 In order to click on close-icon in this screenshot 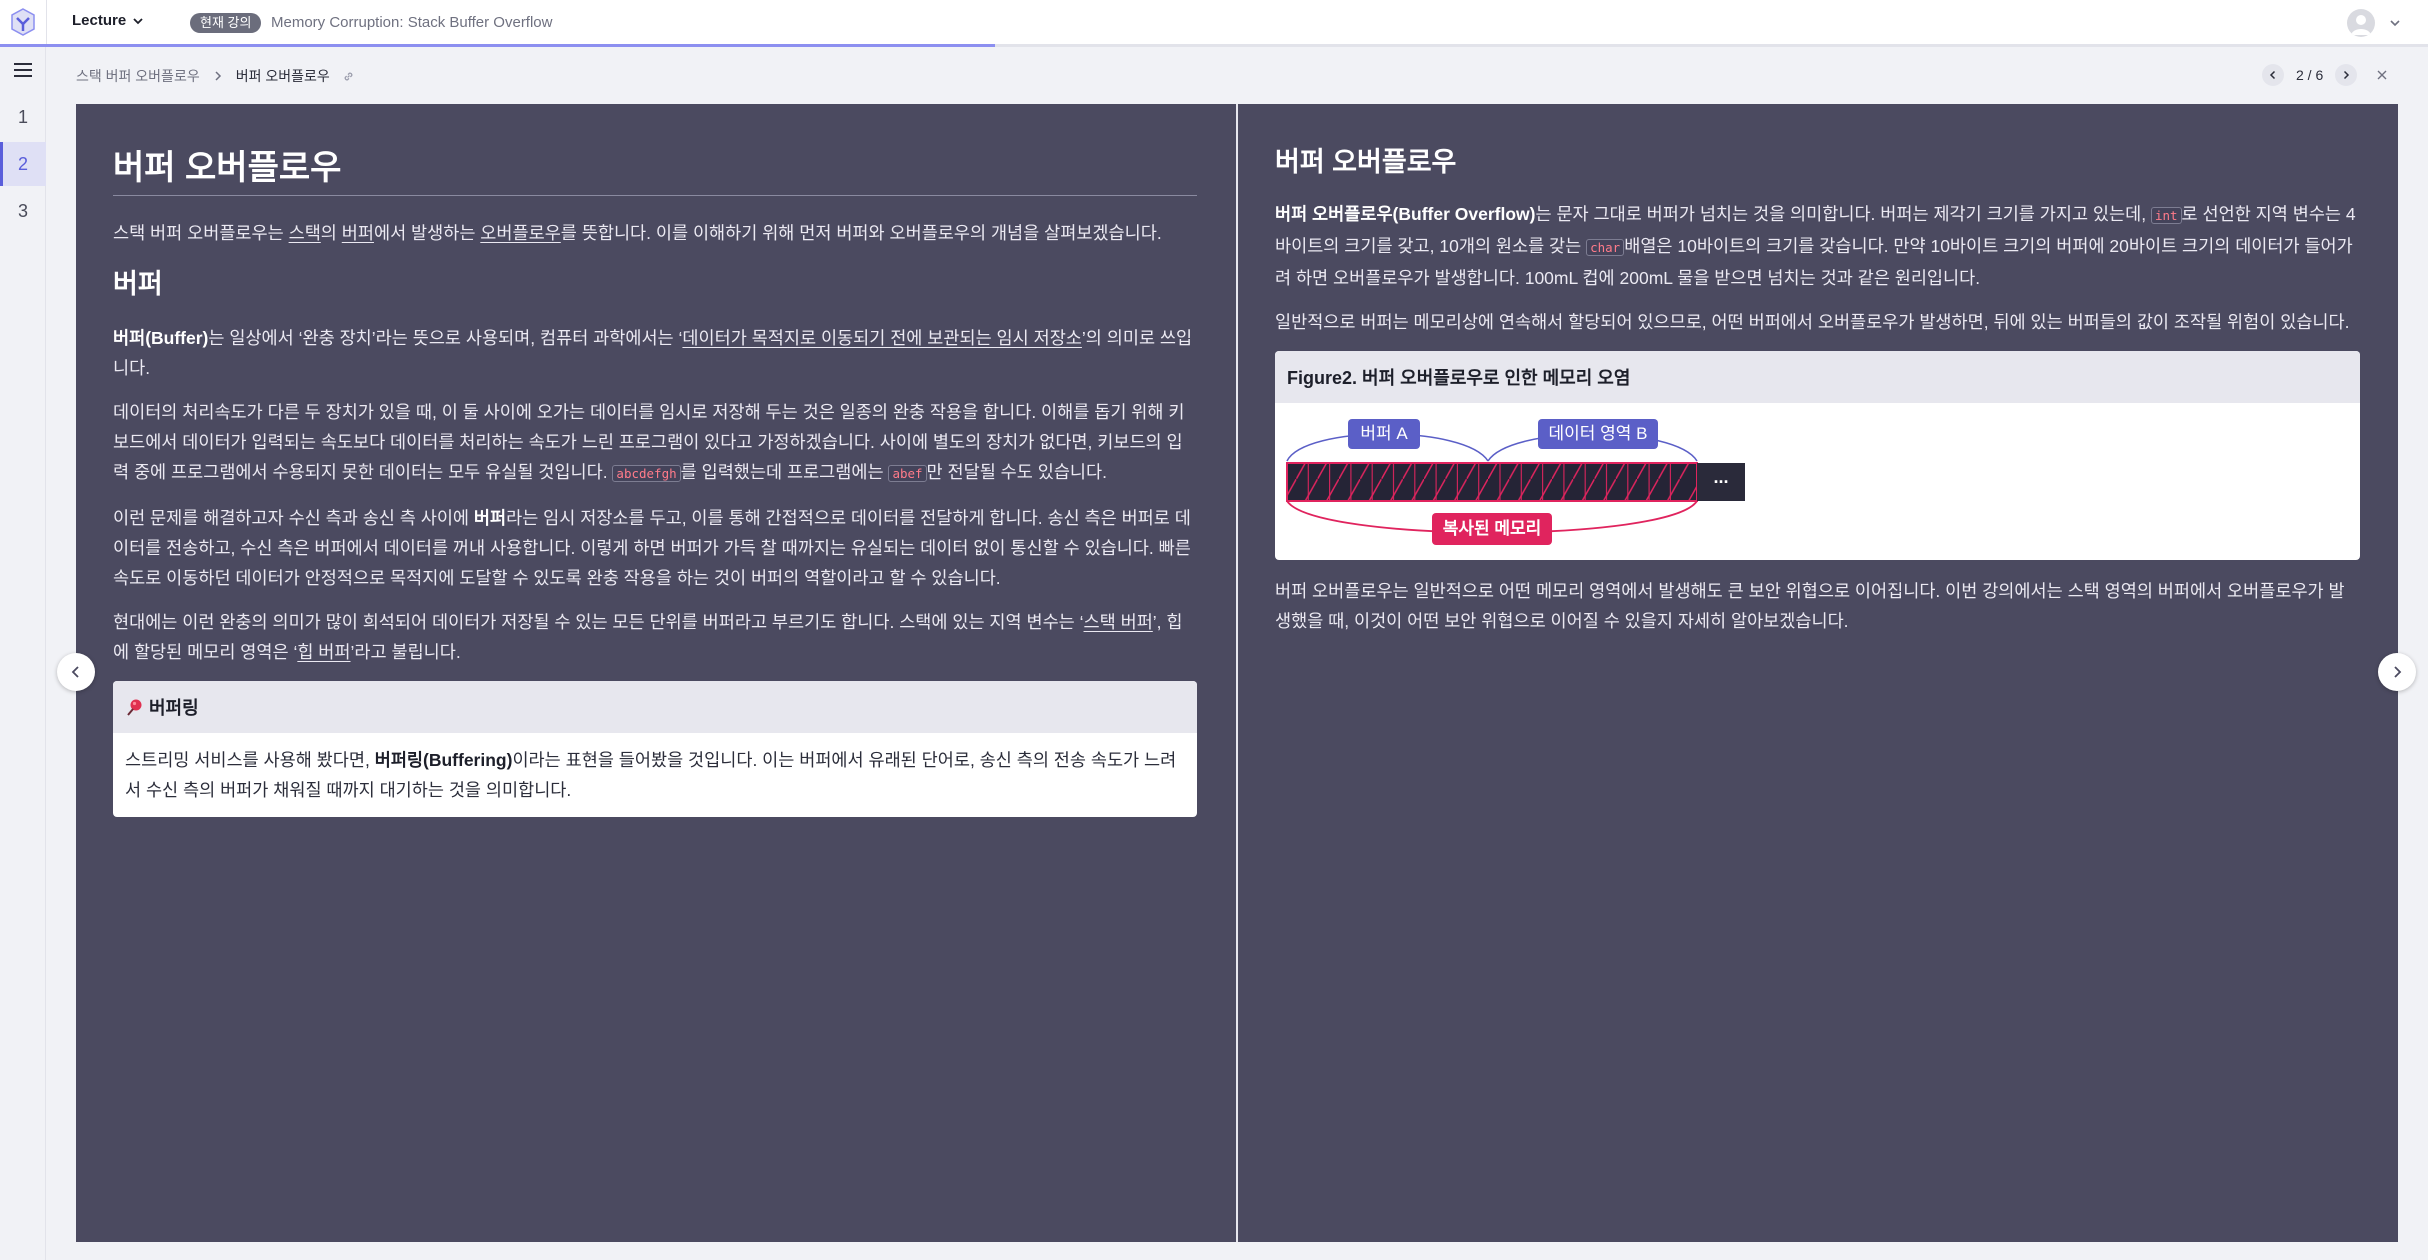, I will do `click(2382, 75)`.